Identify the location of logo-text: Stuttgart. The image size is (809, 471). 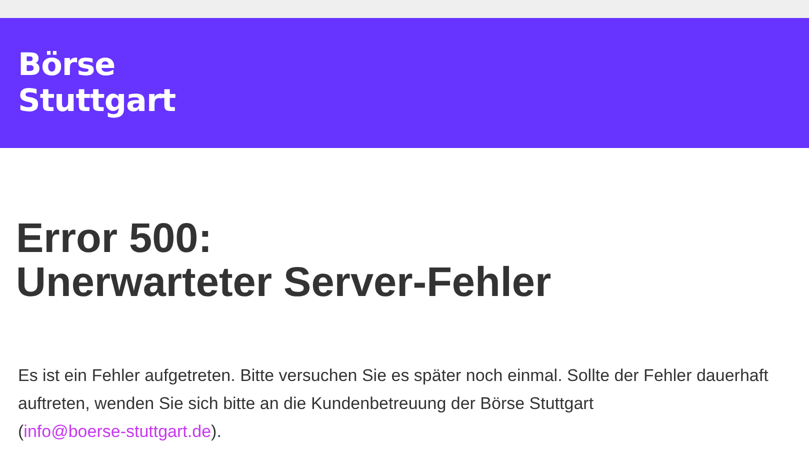
(97, 101).